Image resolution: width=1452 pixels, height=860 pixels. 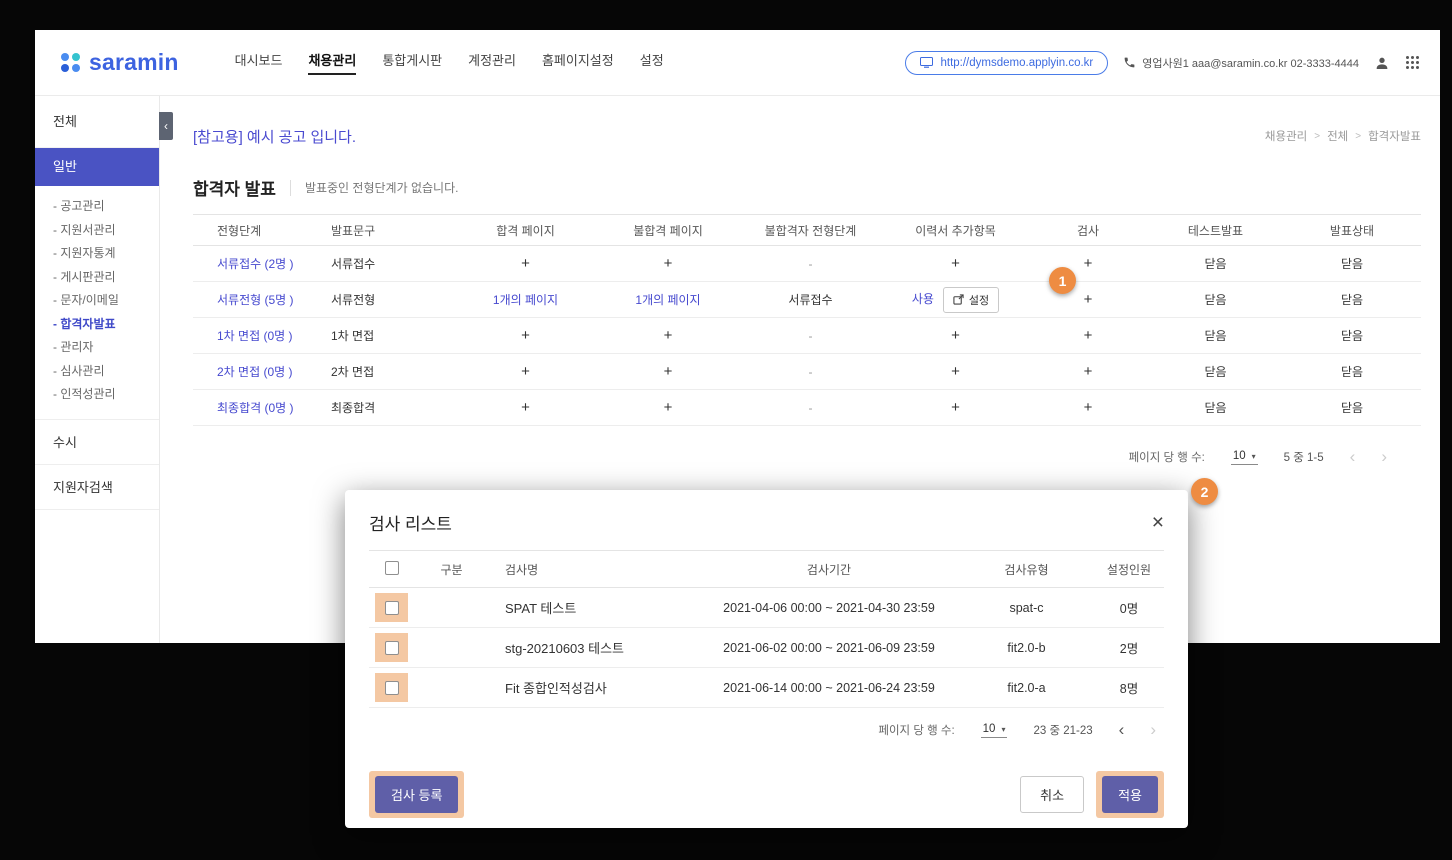 What do you see at coordinates (1130, 794) in the screenshot?
I see `apply-button: 적용` at bounding box center [1130, 794].